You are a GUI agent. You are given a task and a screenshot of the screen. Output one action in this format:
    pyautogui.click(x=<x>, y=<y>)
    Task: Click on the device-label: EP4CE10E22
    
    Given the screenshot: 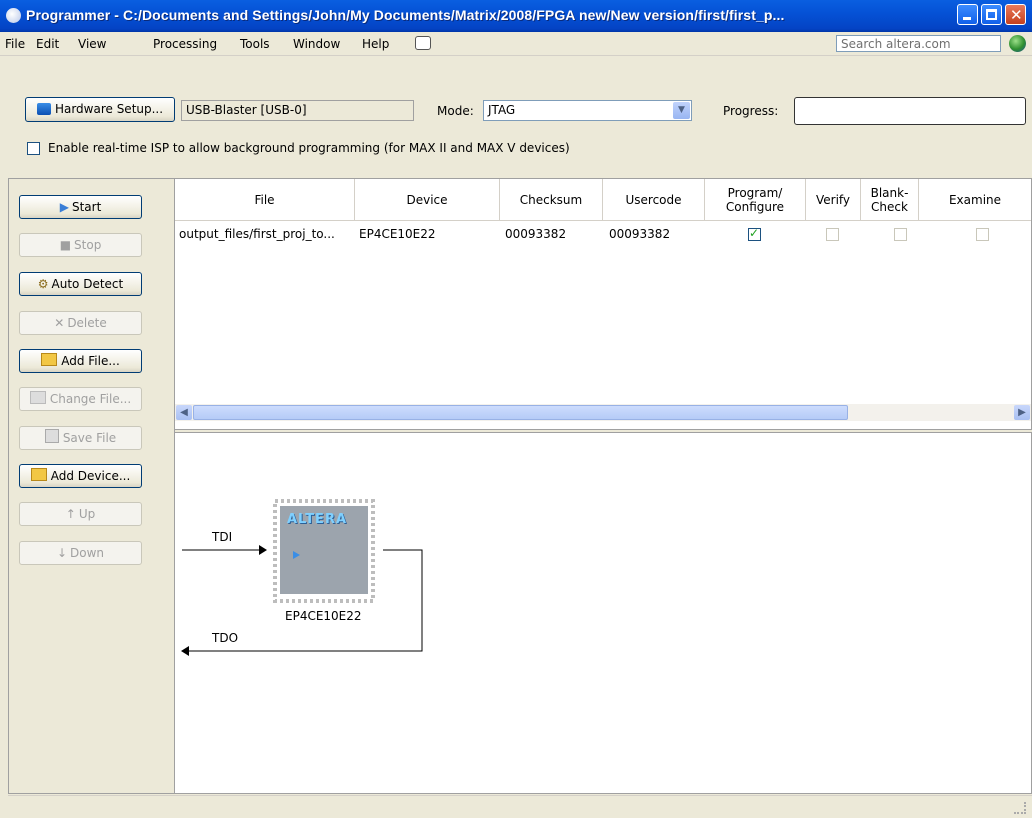 What is the action you would take?
    pyautogui.click(x=323, y=616)
    